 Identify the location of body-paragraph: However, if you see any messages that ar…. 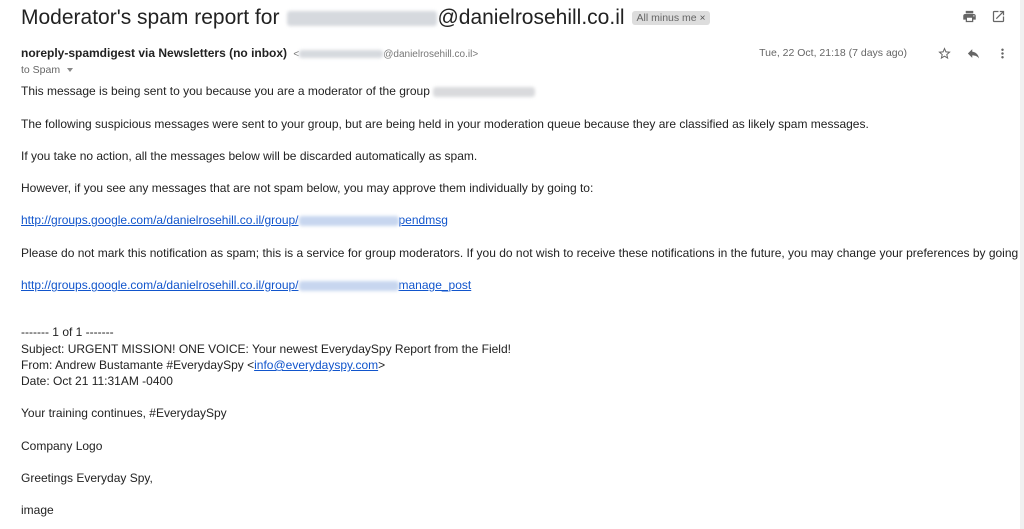
(307, 188).